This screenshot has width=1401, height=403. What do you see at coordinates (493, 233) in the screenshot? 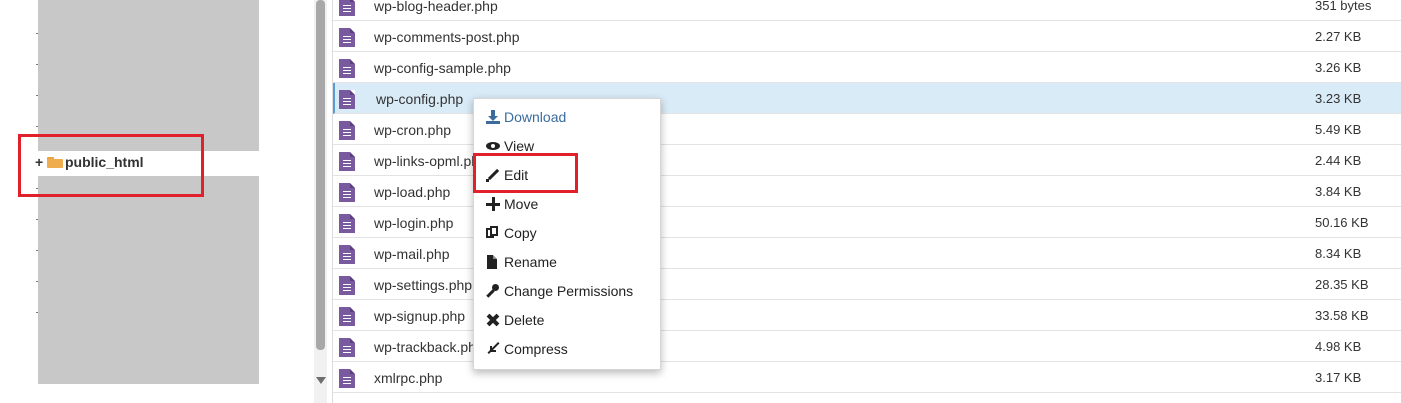
I see `copy-icon` at bounding box center [493, 233].